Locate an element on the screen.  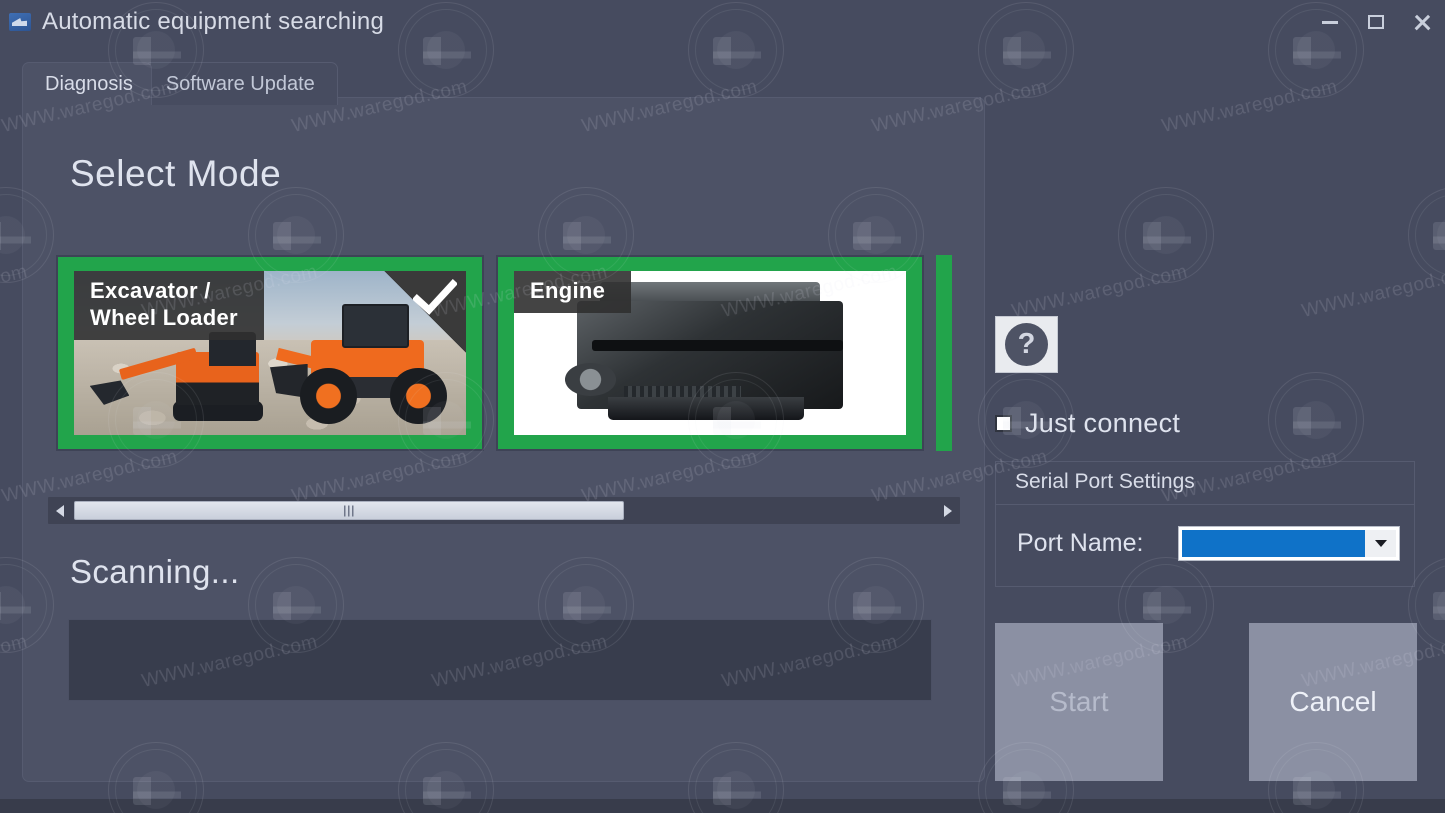
check-icon is located at coordinates (435, 297).